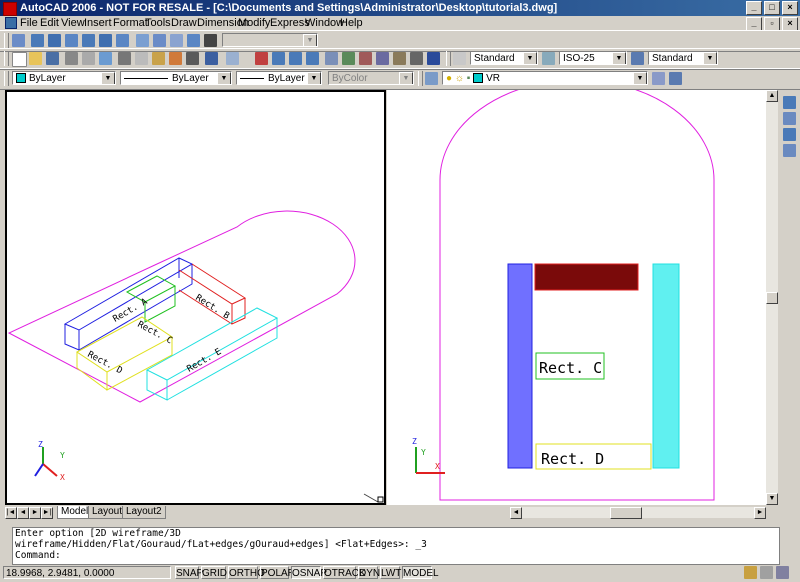  What do you see at coordinates (772, 499) in the screenshot?
I see `scroll-down-button: ▼` at bounding box center [772, 499].